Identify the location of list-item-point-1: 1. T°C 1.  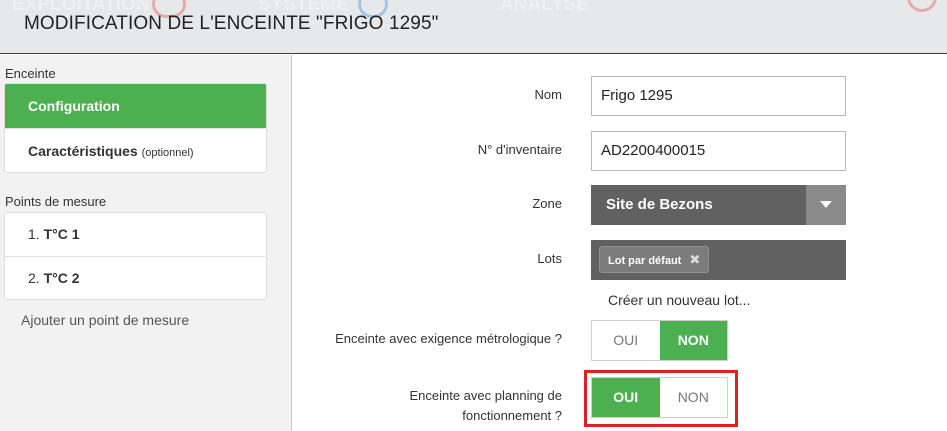
(135, 234).